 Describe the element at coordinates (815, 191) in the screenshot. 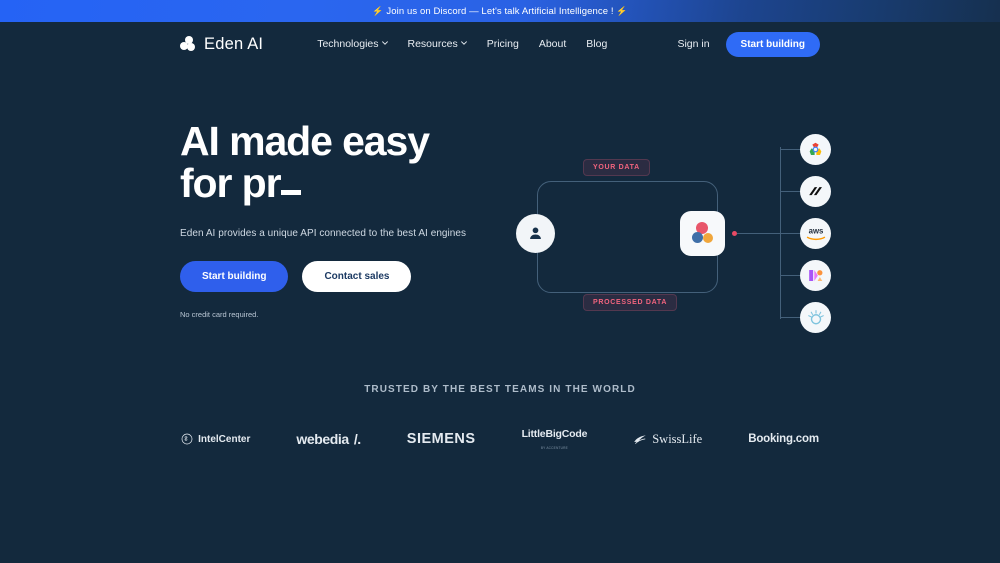

I see `provider-dark-slash-icon` at that location.